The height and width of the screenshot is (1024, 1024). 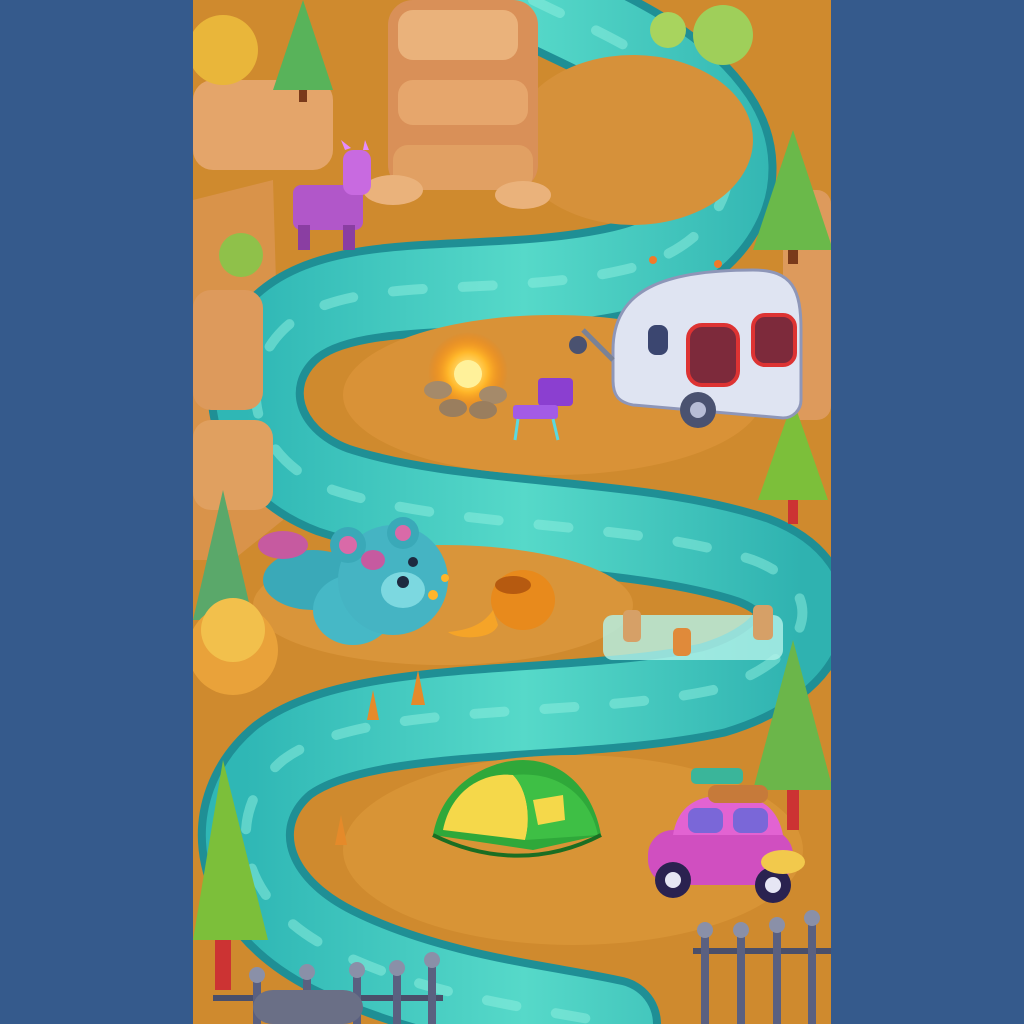 What do you see at coordinates (457, 104) in the screenshot?
I see `sandstone-pillar` at bounding box center [457, 104].